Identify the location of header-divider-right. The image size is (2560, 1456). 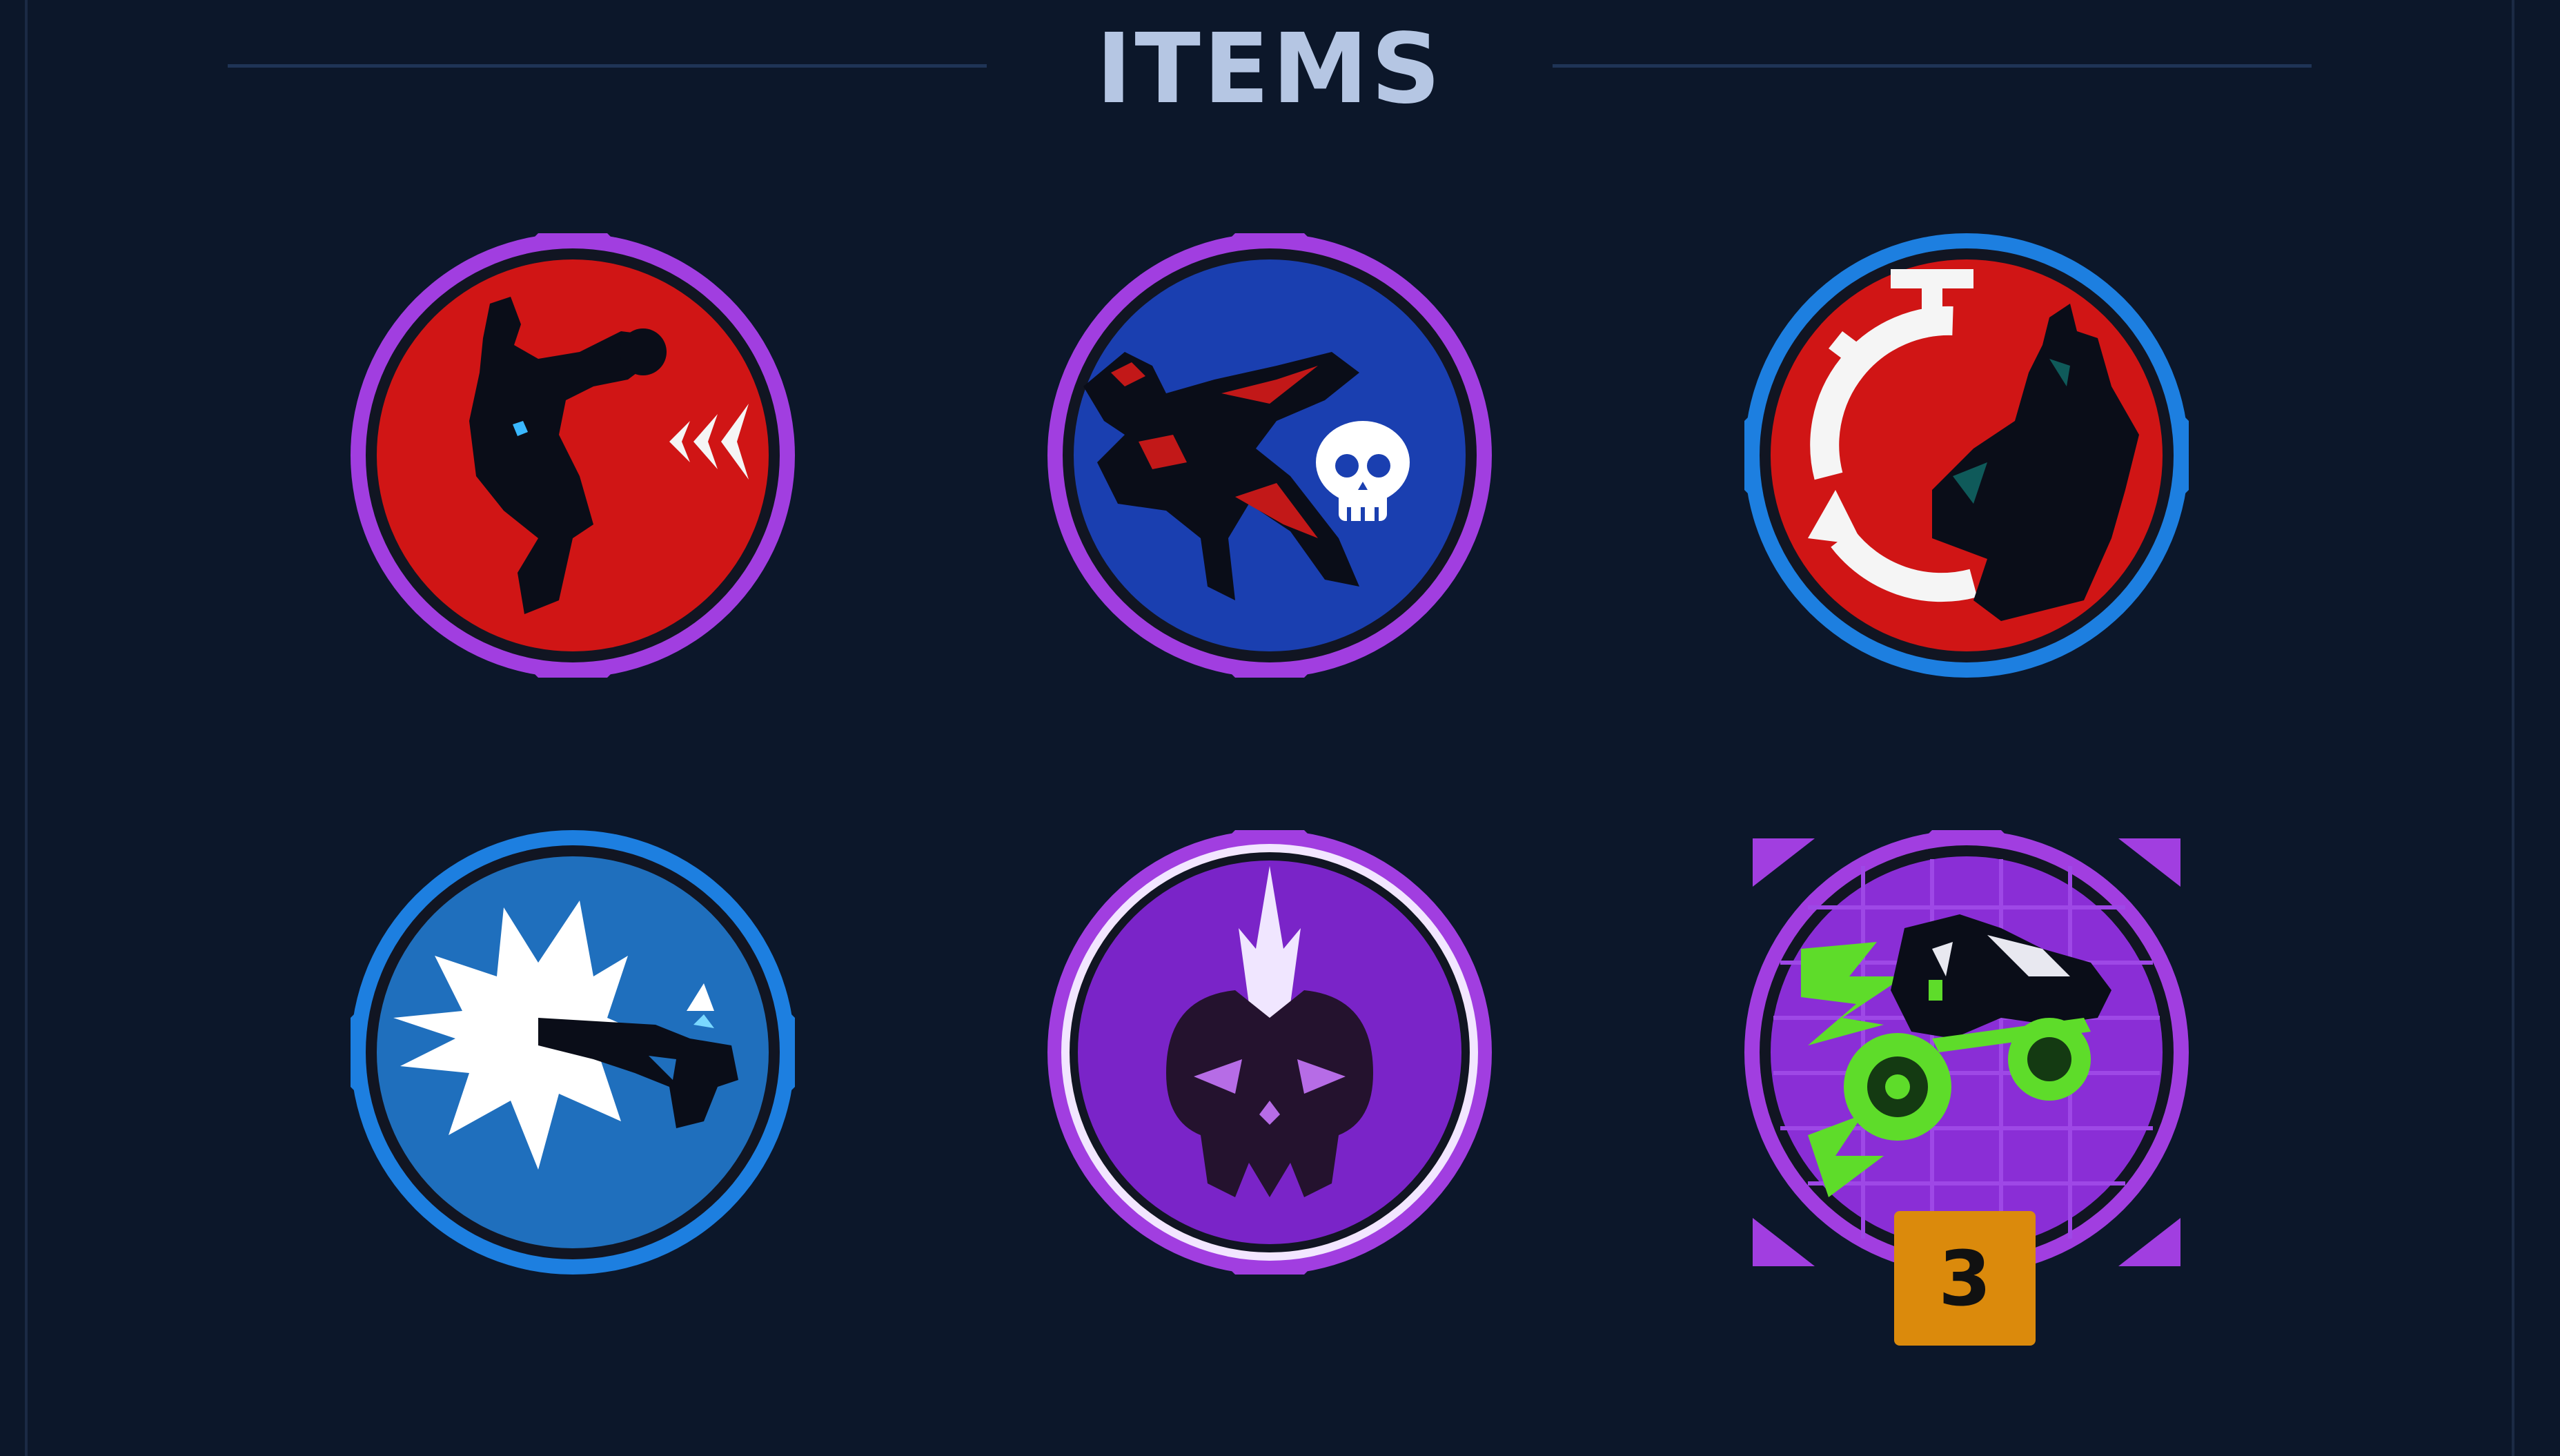
(1932, 66).